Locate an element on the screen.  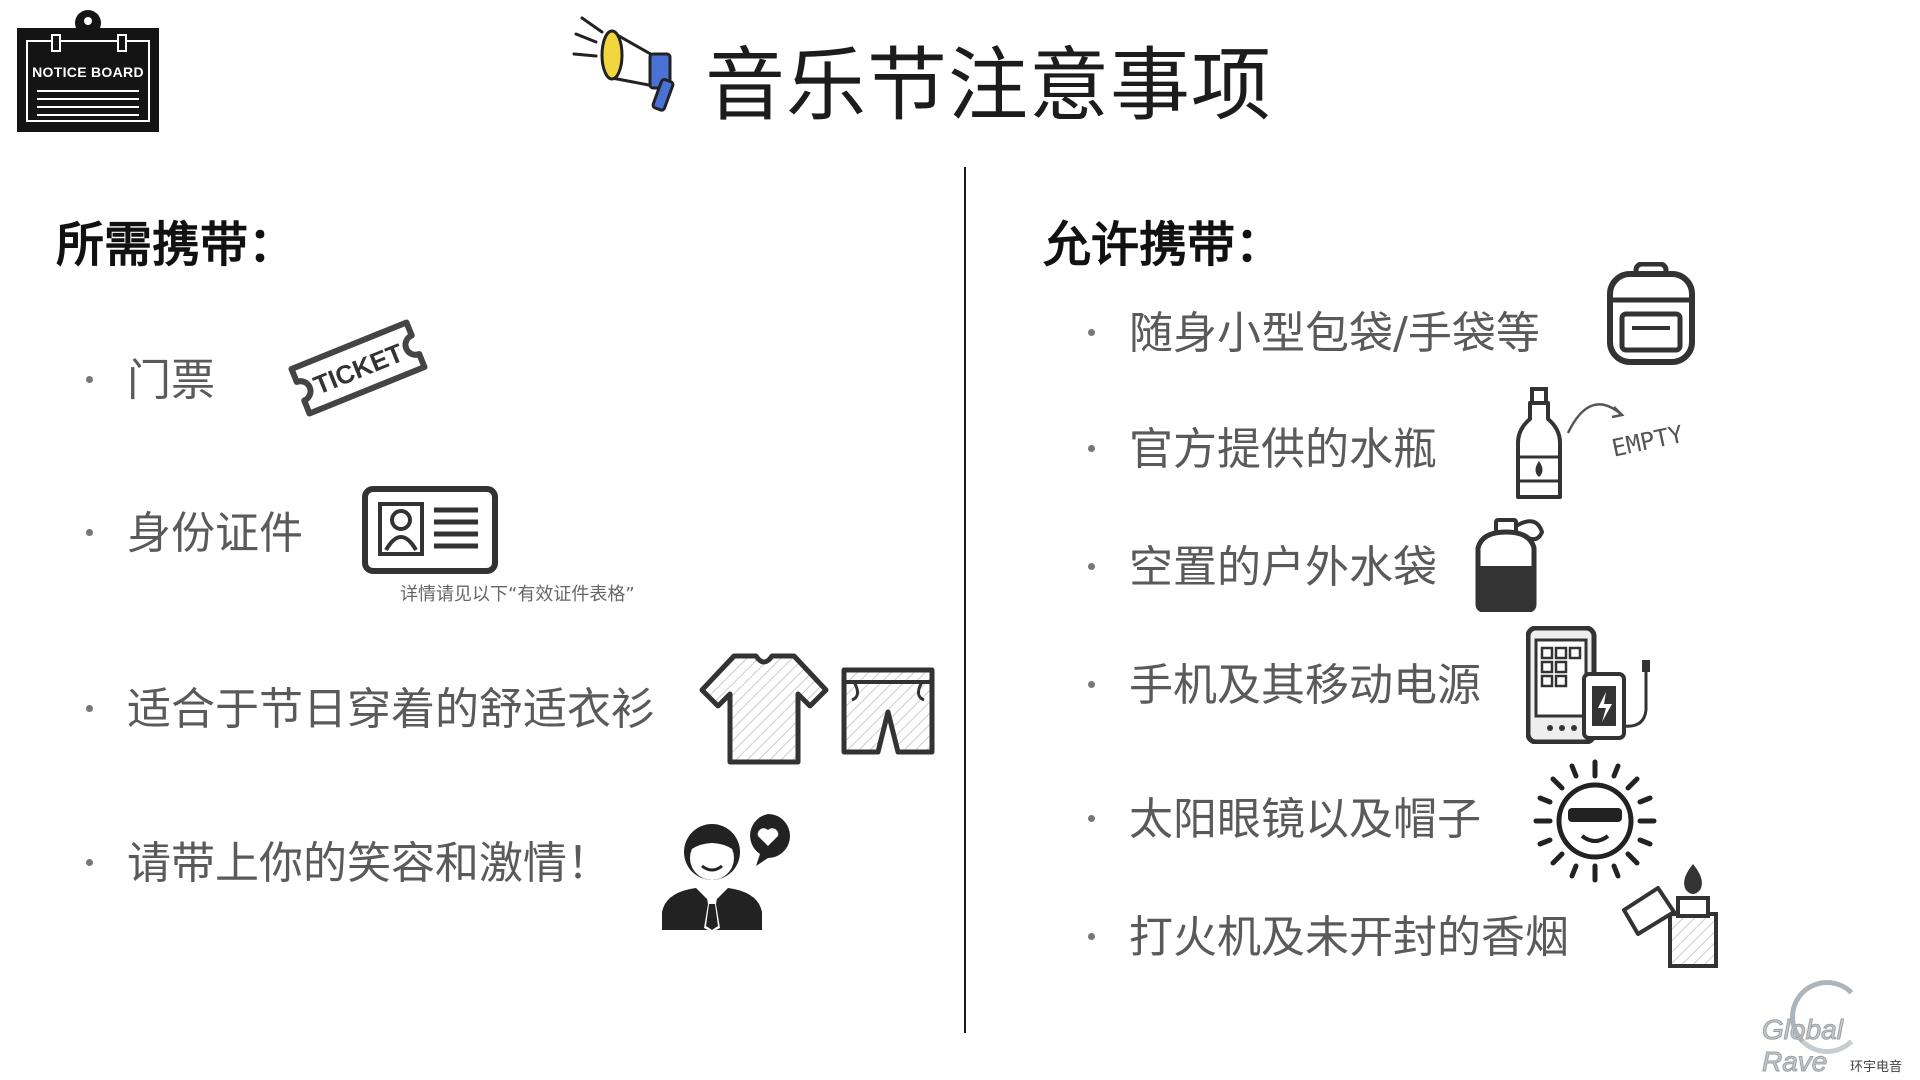
list-item-text: 太阳眼镜以及帽子 is located at coordinates (1305, 819).